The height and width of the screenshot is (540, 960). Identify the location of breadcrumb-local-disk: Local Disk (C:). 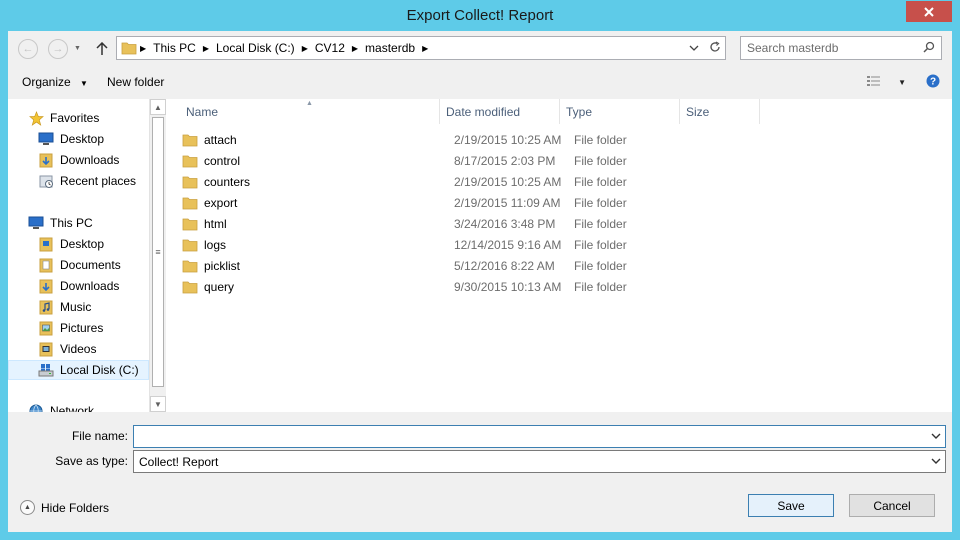
(255, 48).